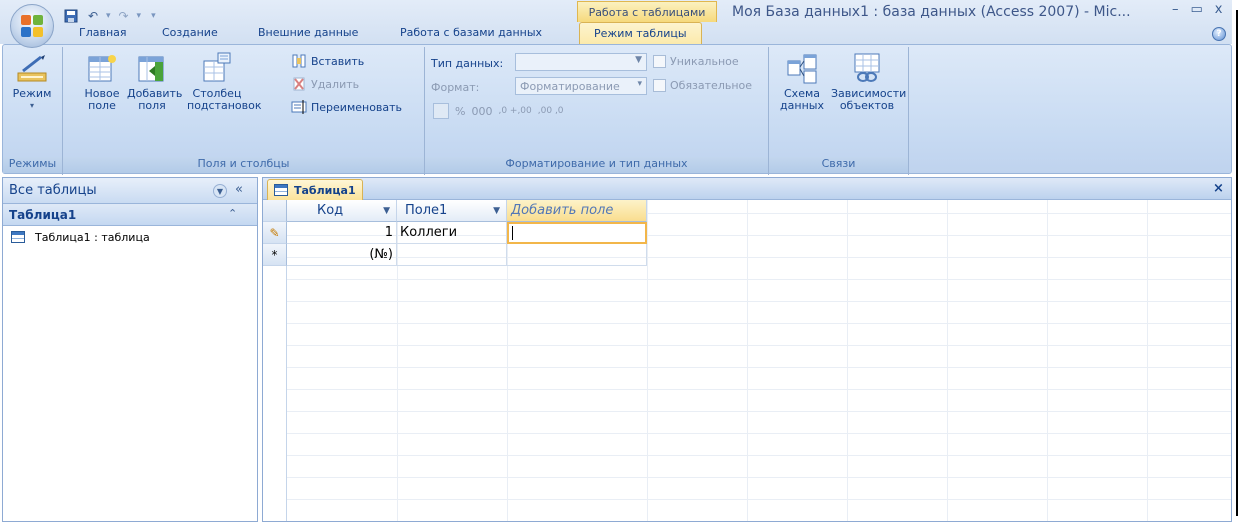 This screenshot has width=1241, height=522. Describe the element at coordinates (275, 393) in the screenshot. I see `empty-row-selector-area` at that location.